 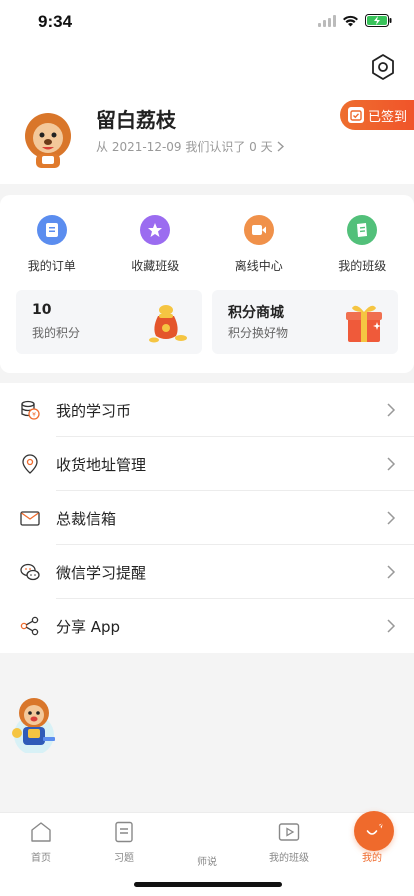 I want to click on tab-home: 首页, so click(x=41, y=842).